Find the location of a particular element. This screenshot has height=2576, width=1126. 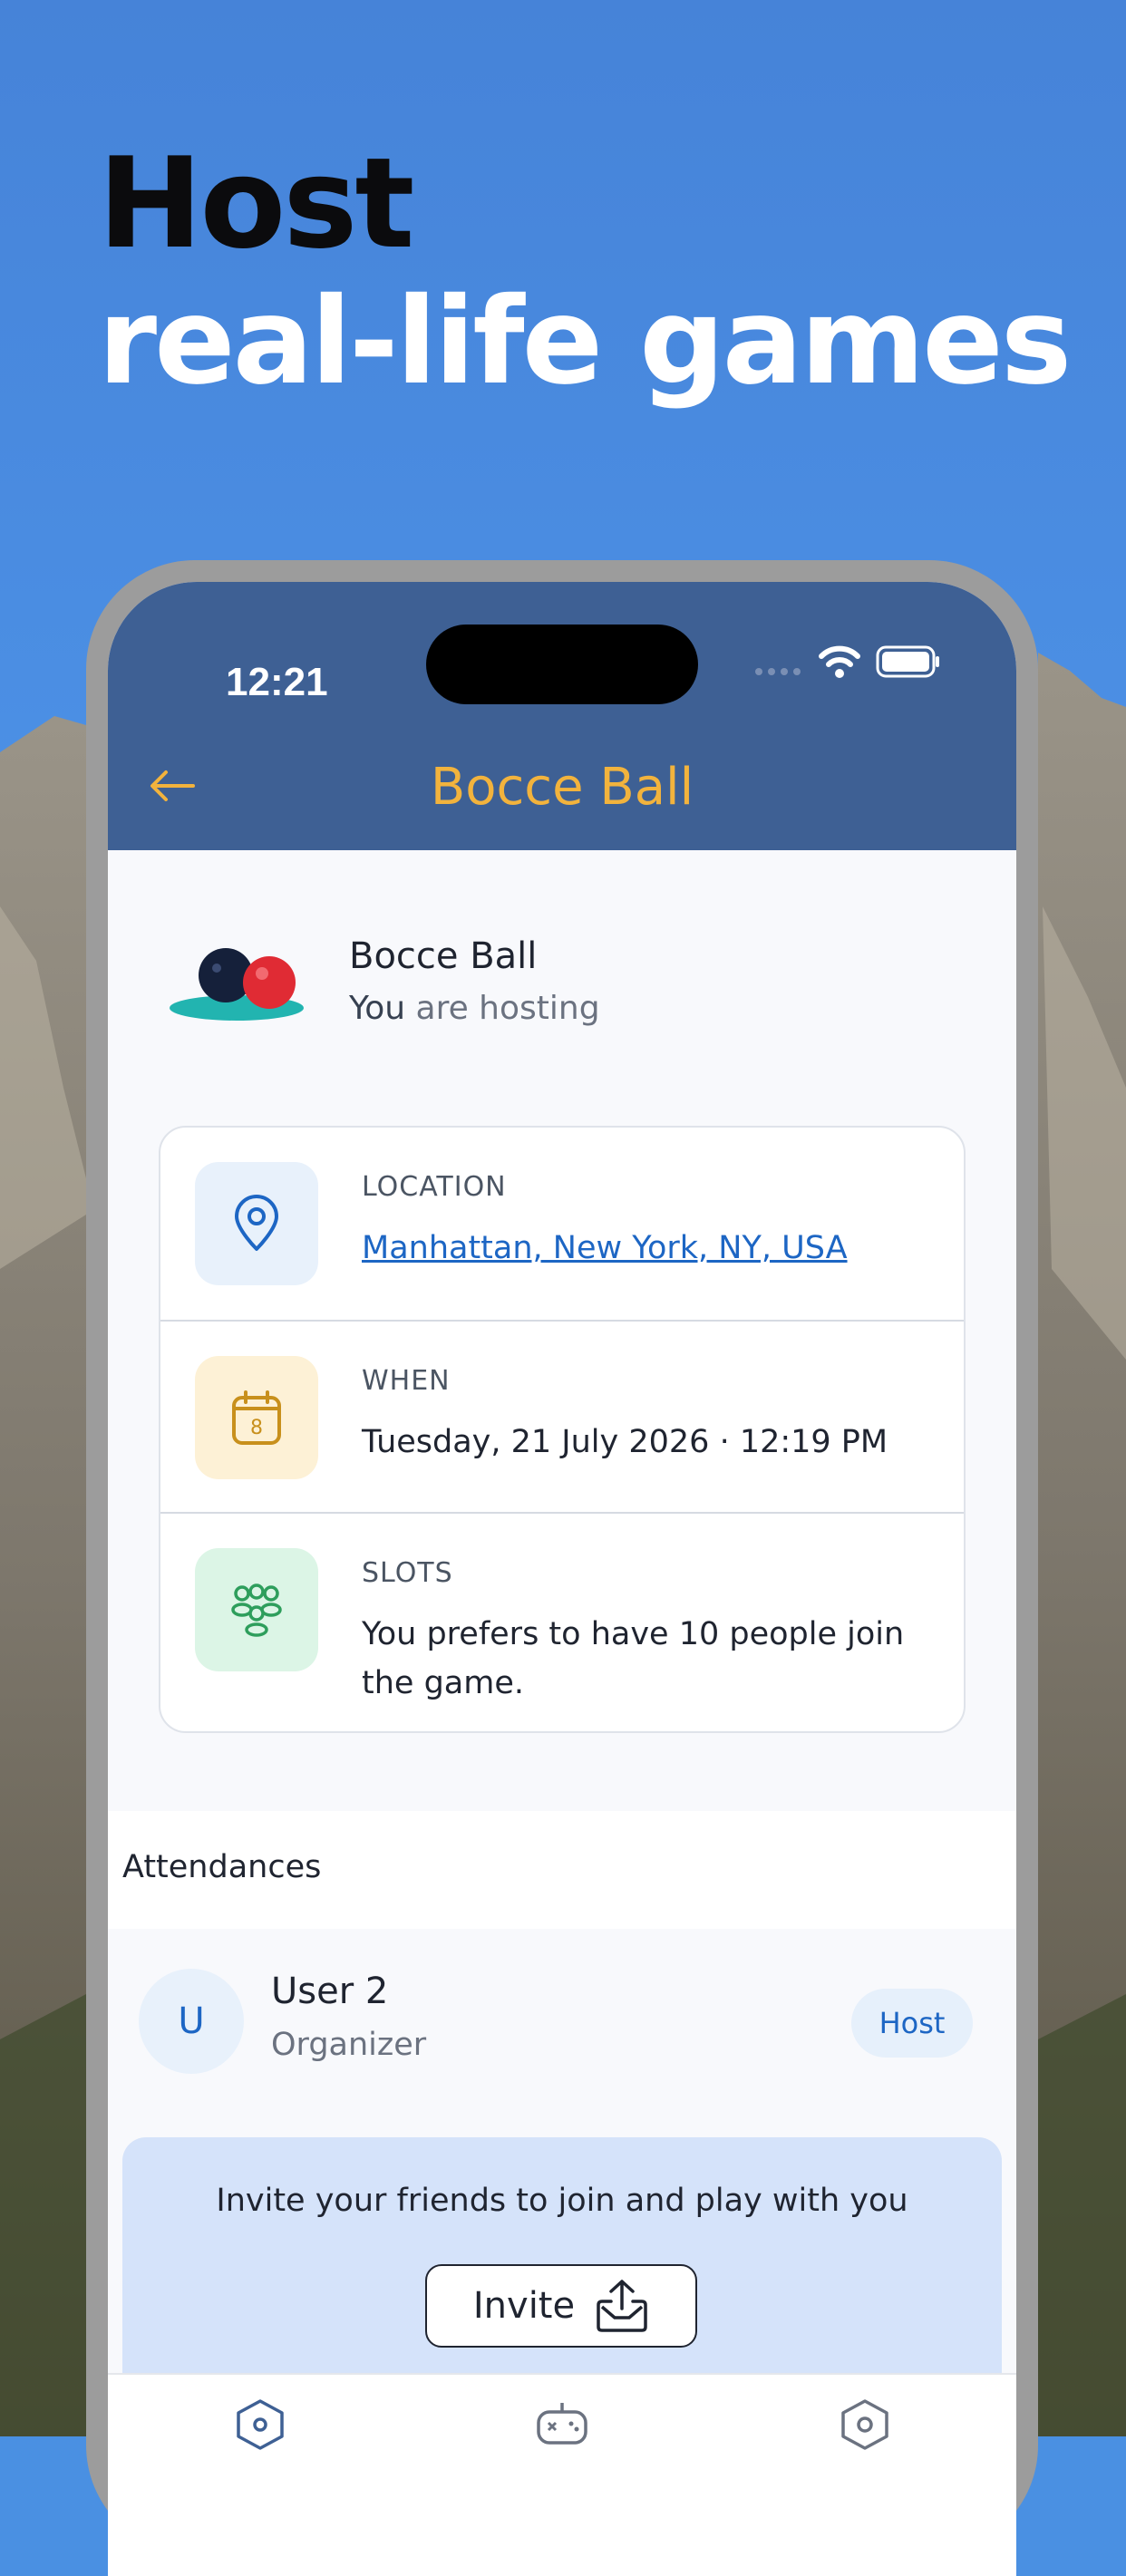

calendar-day: 8 is located at coordinates (256, 1428).